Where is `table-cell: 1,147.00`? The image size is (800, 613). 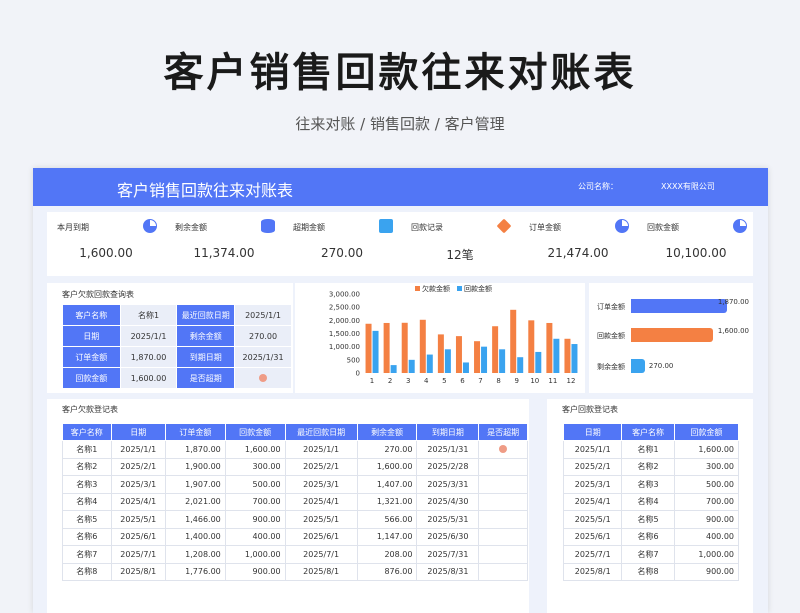 table-cell: 1,147.00 is located at coordinates (387, 536).